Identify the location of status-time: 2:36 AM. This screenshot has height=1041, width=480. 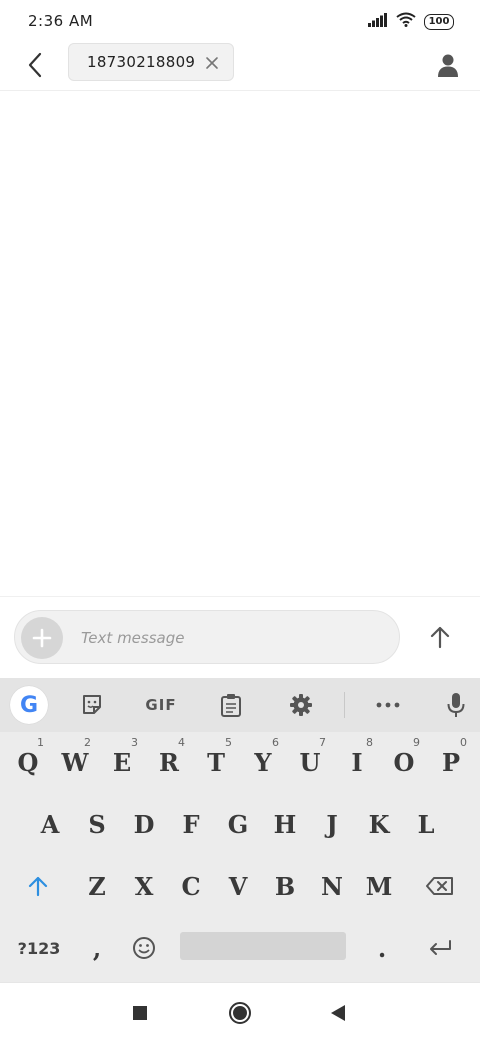
(61, 21).